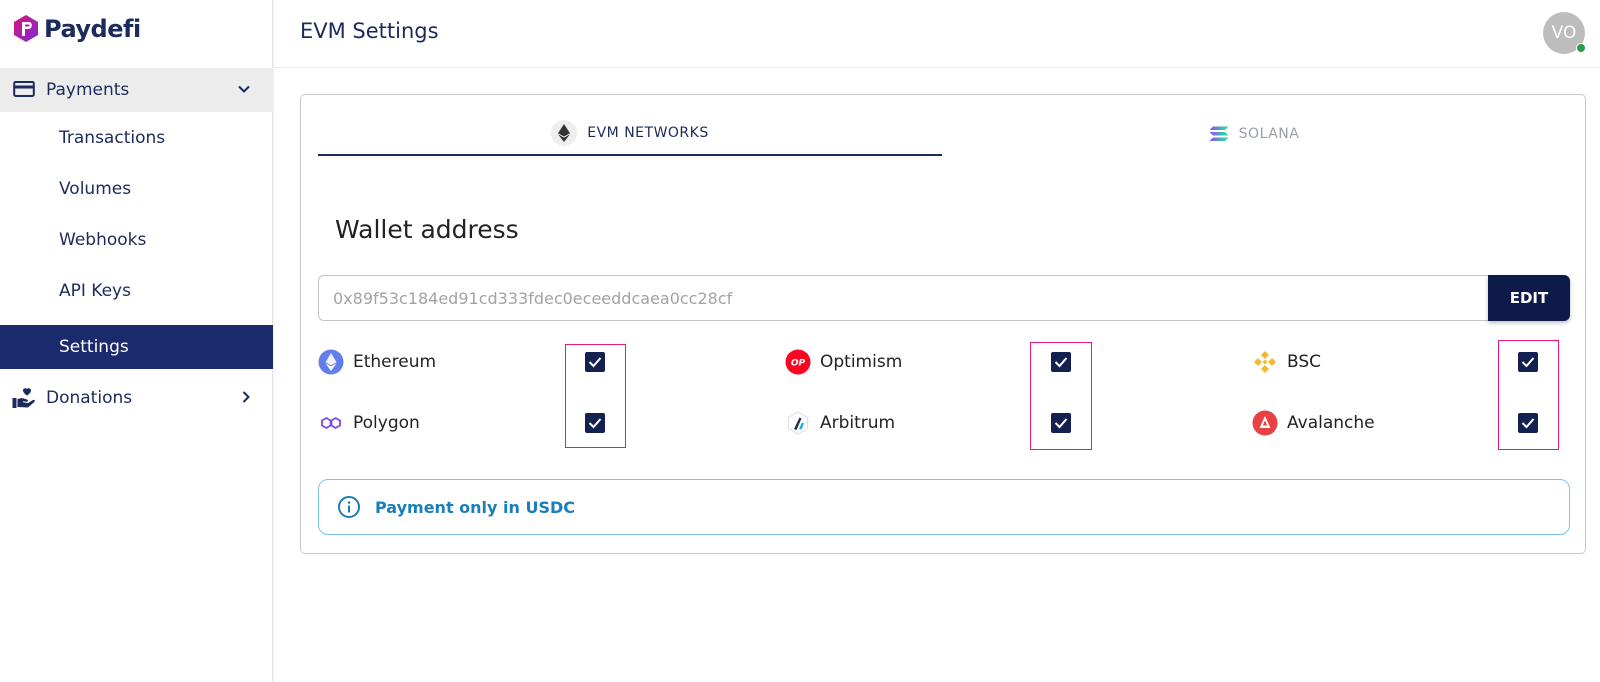 The height and width of the screenshot is (682, 1600). I want to click on tab-evm-label: EVM NETWORKS, so click(648, 132).